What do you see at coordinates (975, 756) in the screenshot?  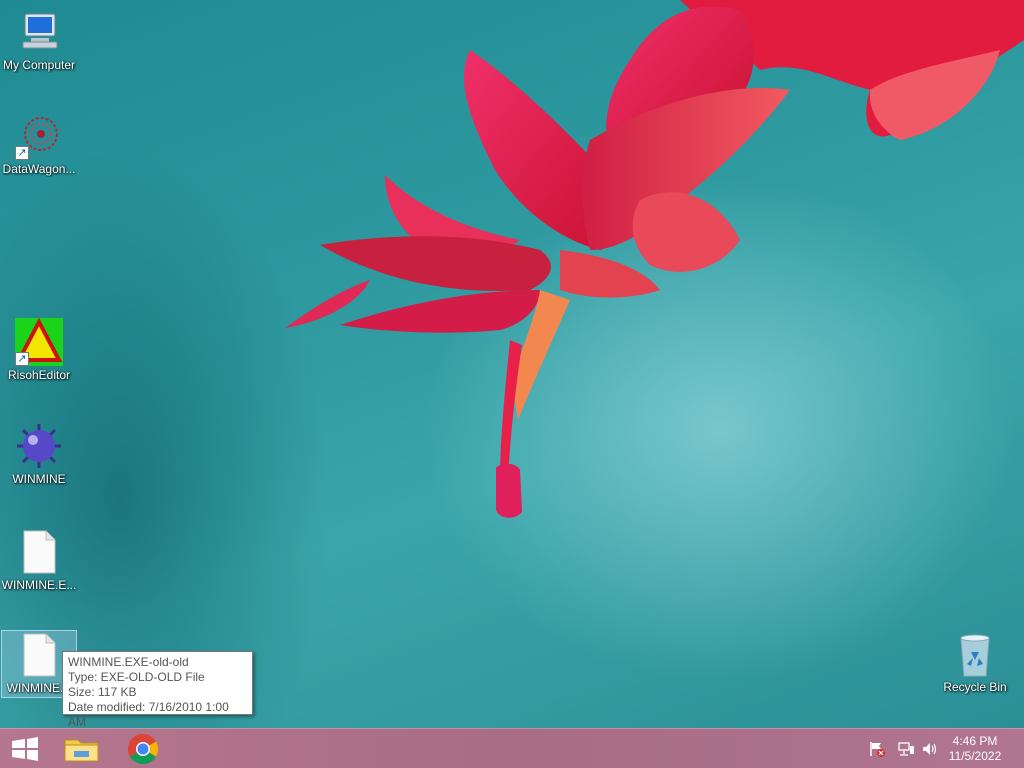 I see `clock-date: 11/5/2022` at bounding box center [975, 756].